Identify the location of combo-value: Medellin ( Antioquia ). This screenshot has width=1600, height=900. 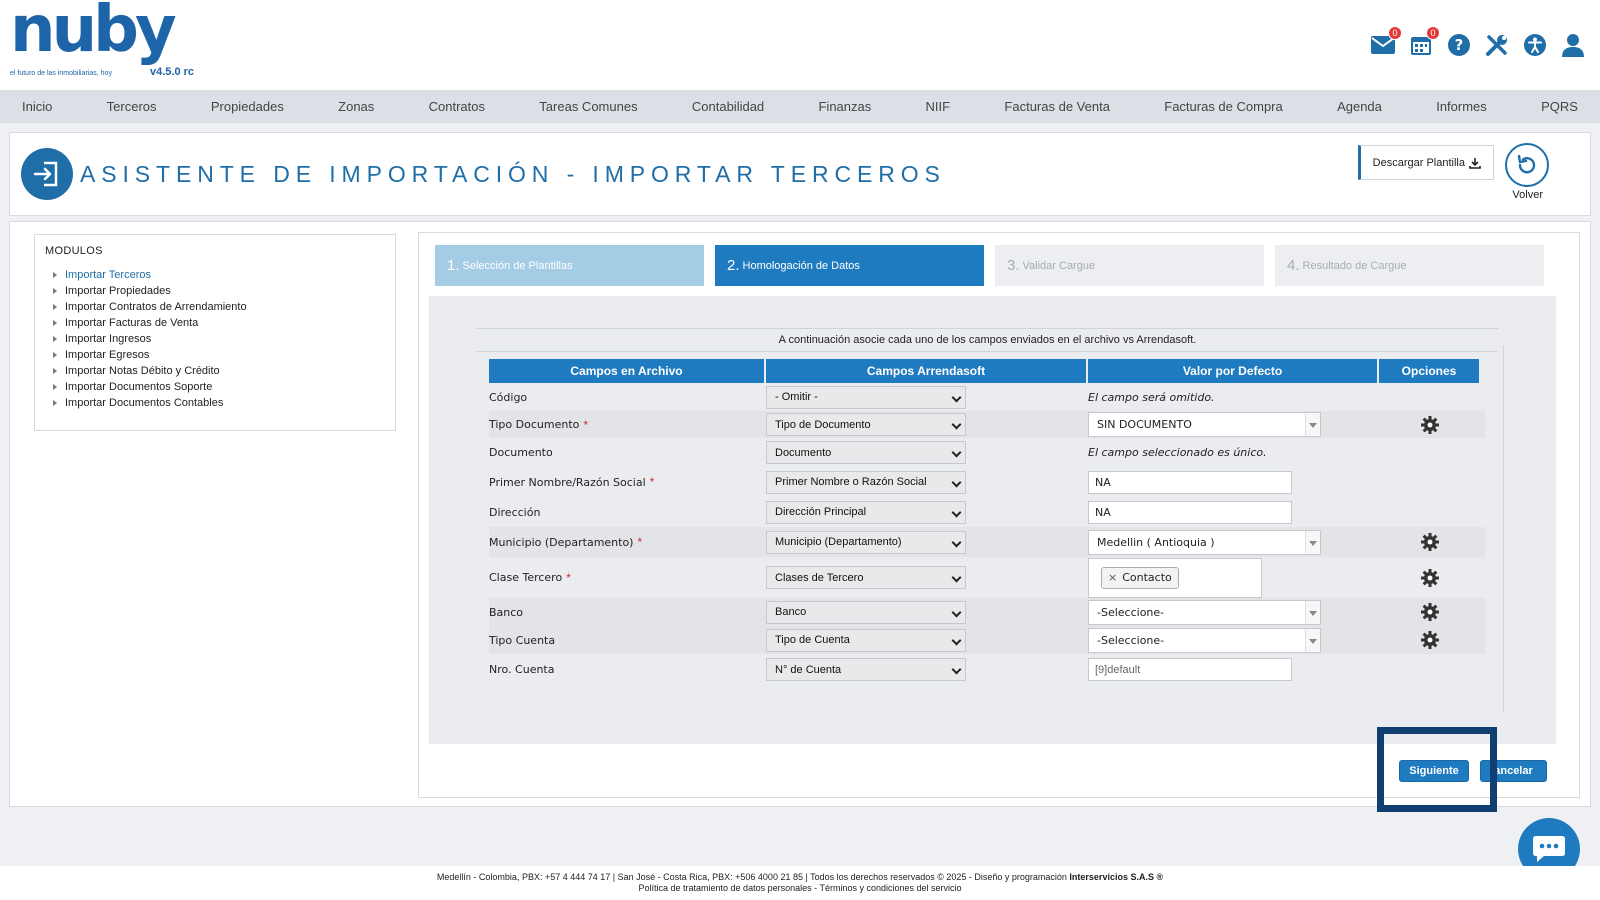
(1156, 542).